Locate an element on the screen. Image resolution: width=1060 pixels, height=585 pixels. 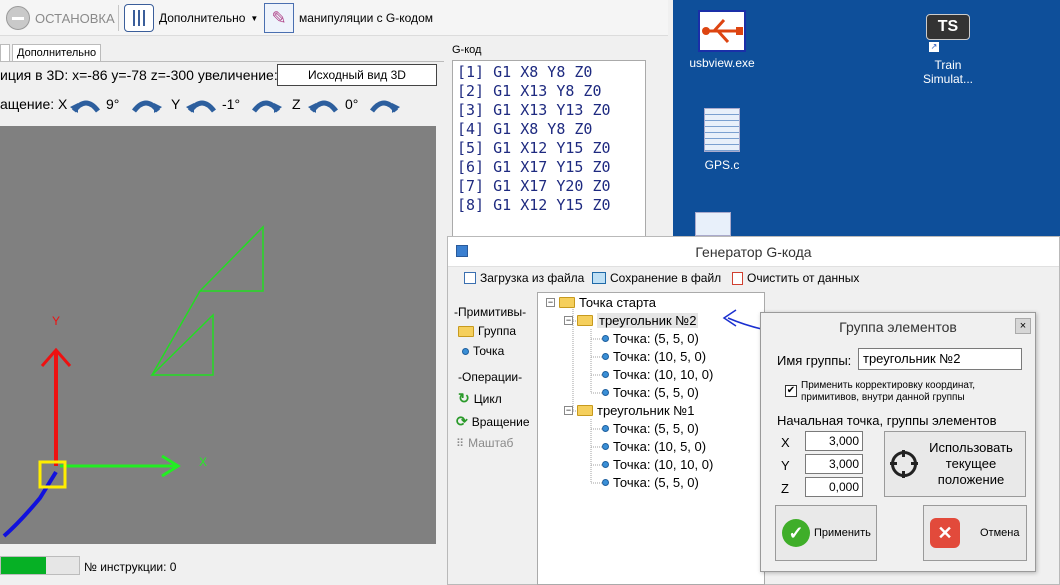
gcode-line: [4] G1 X8 Y8 Z0 is located at coordinates (549, 129).